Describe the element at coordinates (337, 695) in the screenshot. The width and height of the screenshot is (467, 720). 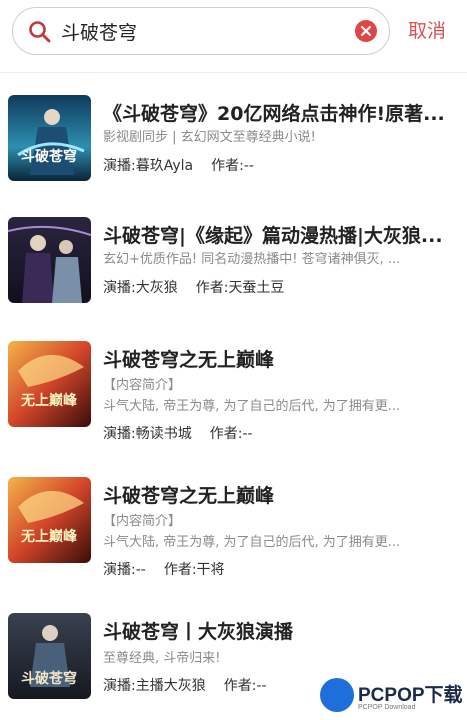
I see `logo-icon` at that location.